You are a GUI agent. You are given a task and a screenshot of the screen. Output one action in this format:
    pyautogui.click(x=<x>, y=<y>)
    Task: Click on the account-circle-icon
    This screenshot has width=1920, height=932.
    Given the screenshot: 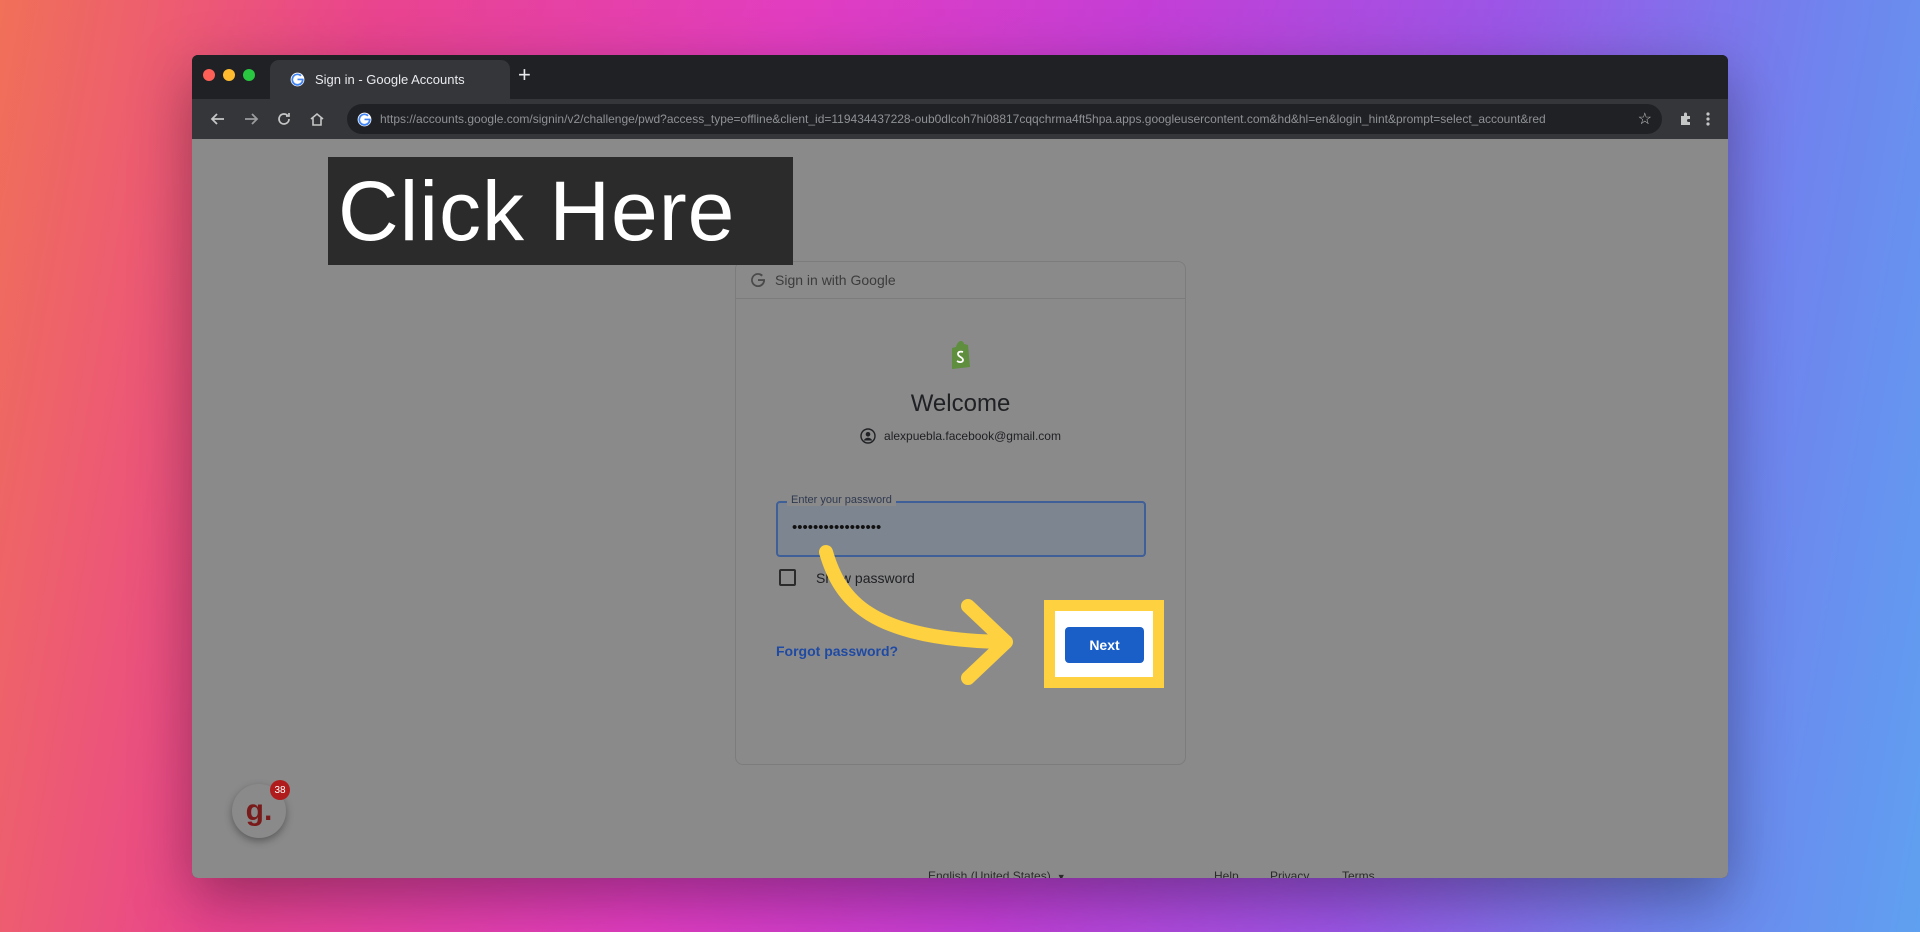 What is the action you would take?
    pyautogui.click(x=868, y=436)
    